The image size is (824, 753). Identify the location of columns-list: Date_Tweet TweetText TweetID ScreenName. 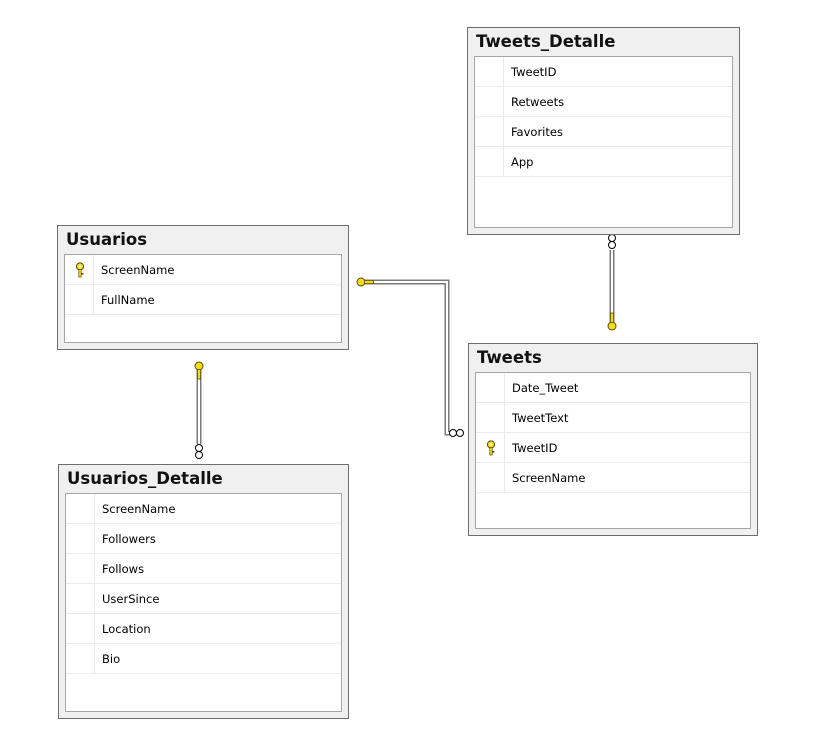
(613, 450).